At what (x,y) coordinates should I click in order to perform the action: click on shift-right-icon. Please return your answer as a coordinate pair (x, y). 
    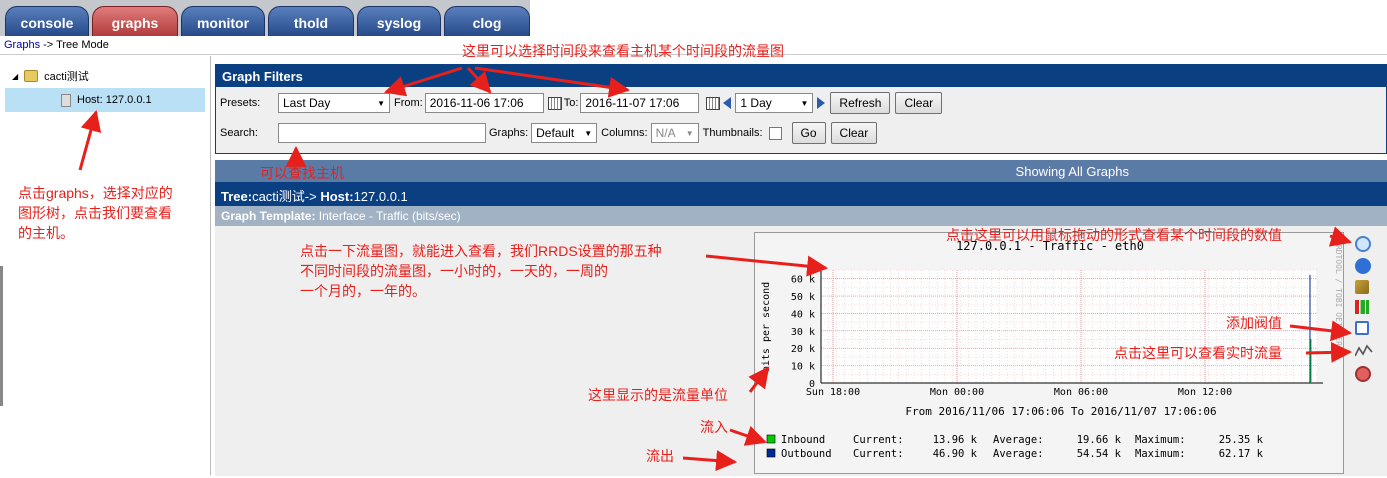
    Looking at the image, I should click on (821, 103).